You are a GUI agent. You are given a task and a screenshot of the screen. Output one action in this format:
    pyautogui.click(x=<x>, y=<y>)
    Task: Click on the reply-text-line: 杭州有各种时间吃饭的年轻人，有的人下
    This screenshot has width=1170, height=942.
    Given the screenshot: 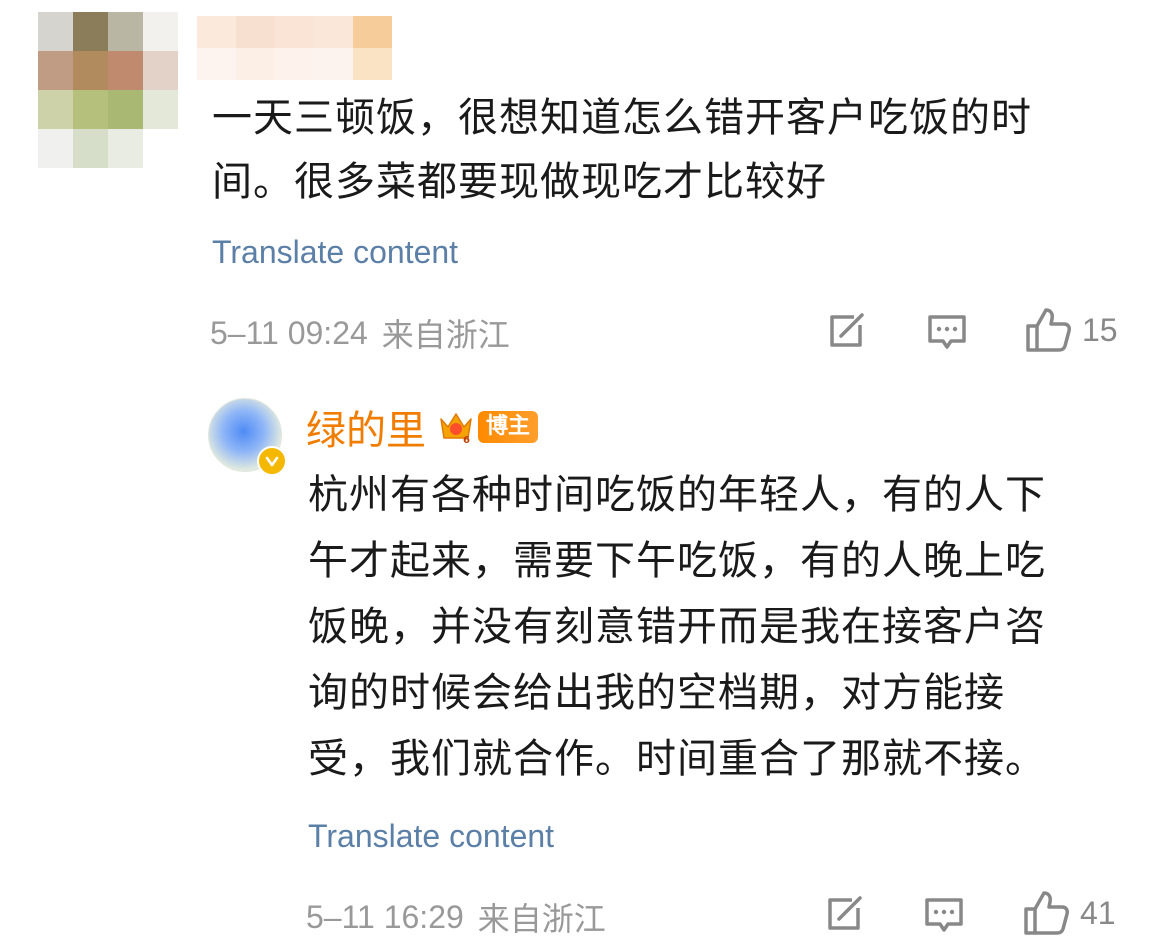 What is the action you would take?
    pyautogui.click(x=677, y=495)
    